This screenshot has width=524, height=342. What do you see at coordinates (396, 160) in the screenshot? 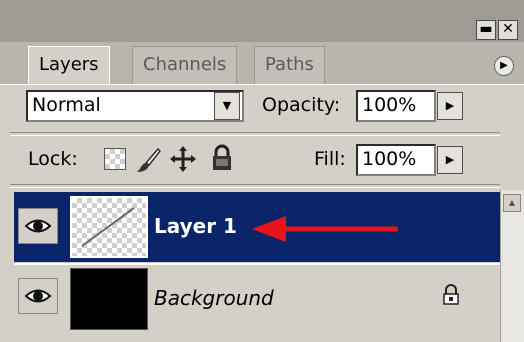
I see `fill-input: 100%` at bounding box center [396, 160].